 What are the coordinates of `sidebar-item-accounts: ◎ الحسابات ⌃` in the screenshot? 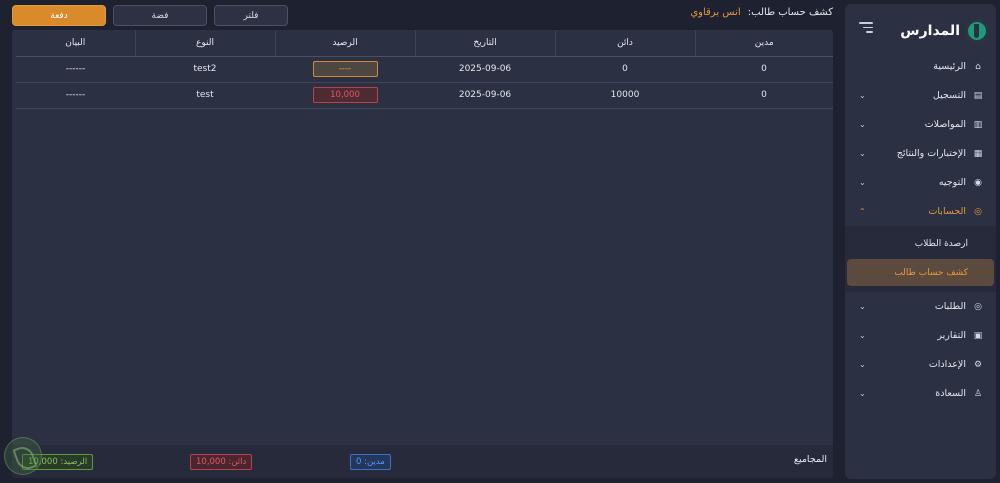 It's located at (920, 211).